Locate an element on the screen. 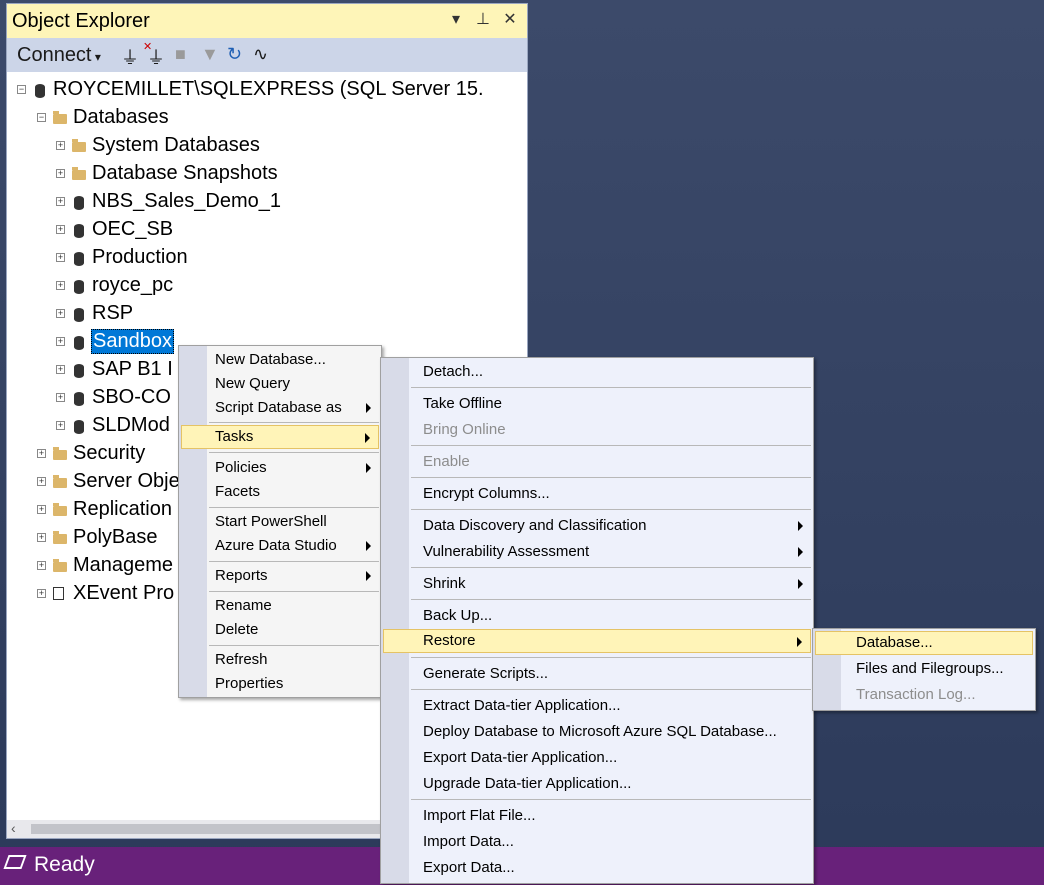 This screenshot has height=885, width=1044. menu-item-tasks: Tasks is located at coordinates (280, 437).